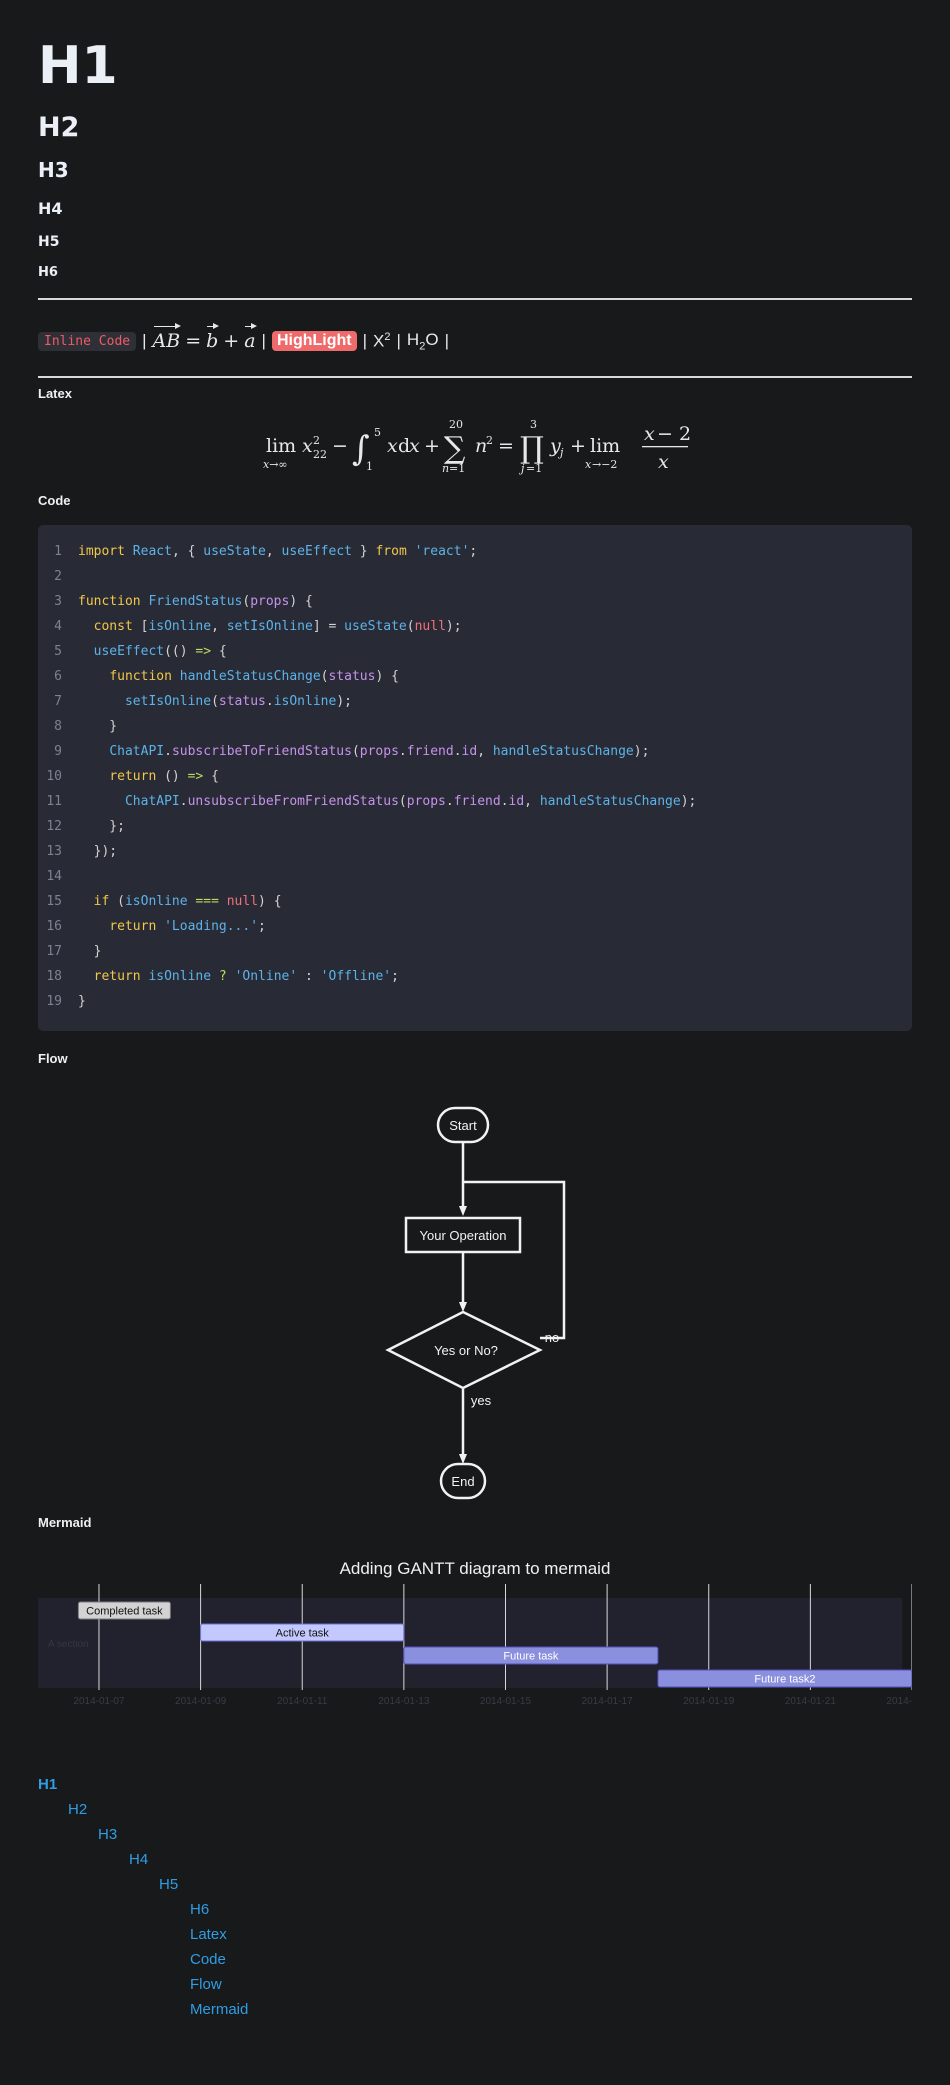  I want to click on code-text: if (isOnline === null) {, so click(187, 901).